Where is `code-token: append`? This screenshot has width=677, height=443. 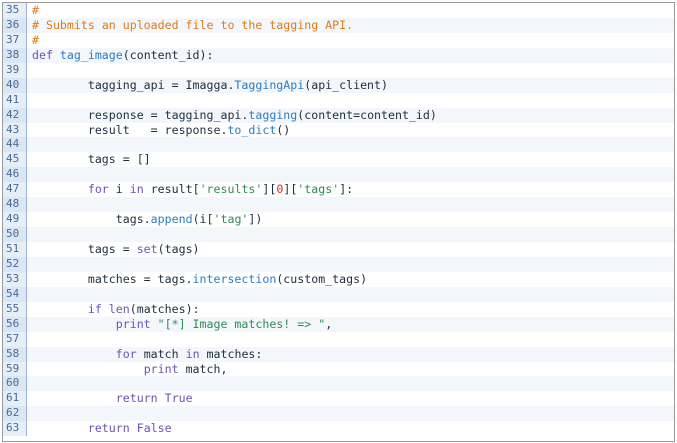 code-token: append is located at coordinates (171, 219).